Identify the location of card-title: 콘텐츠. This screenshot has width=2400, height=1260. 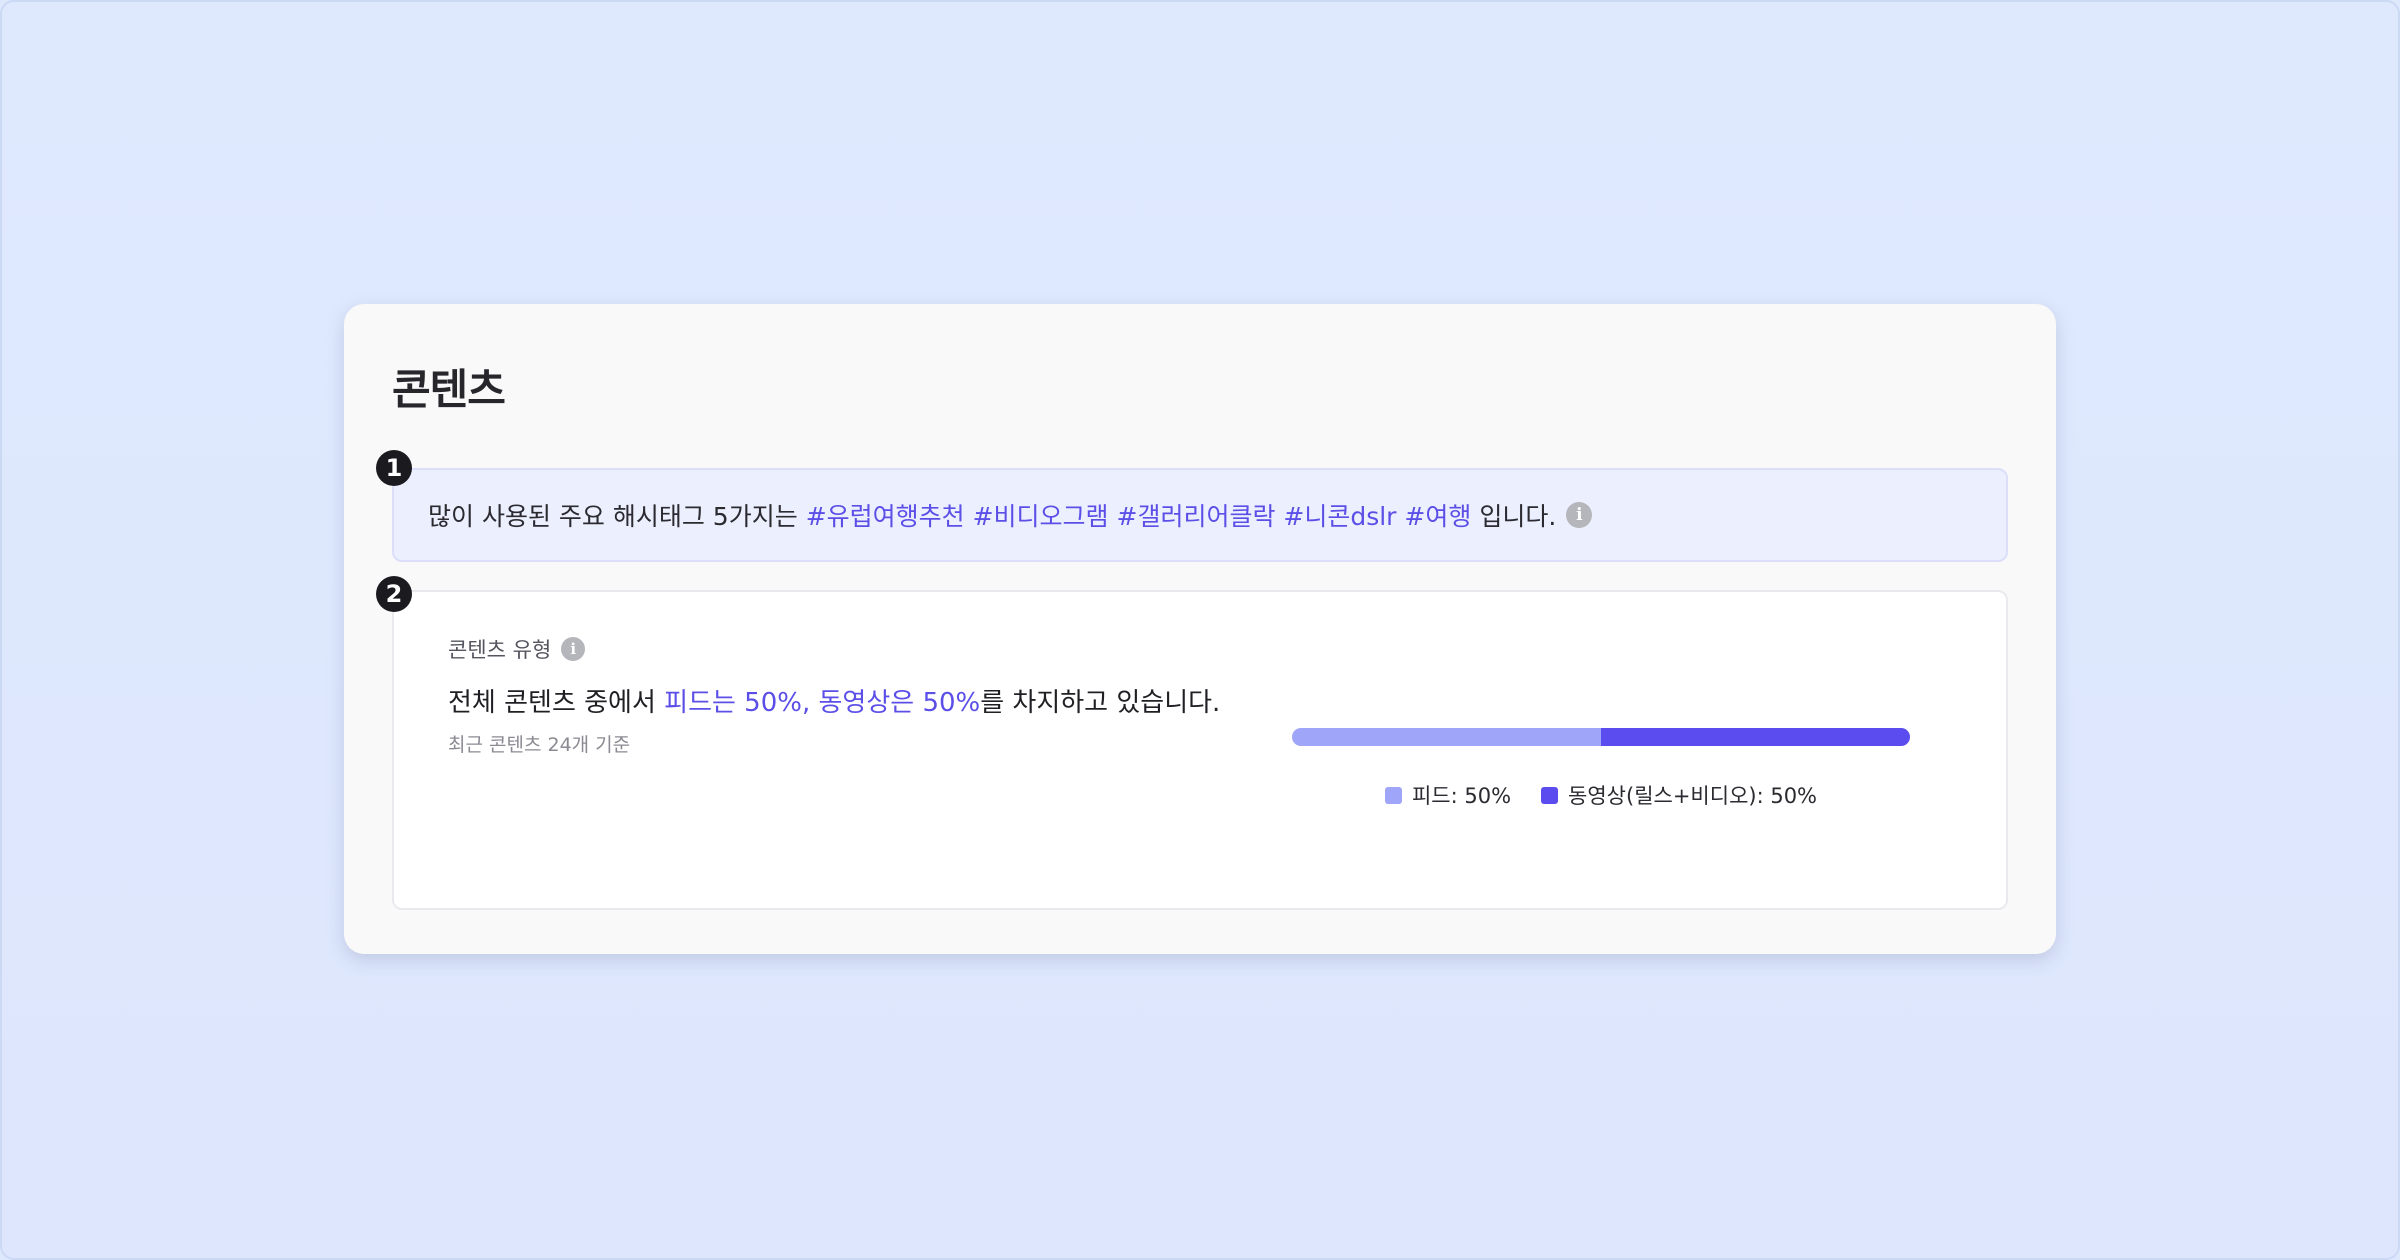
(449, 389).